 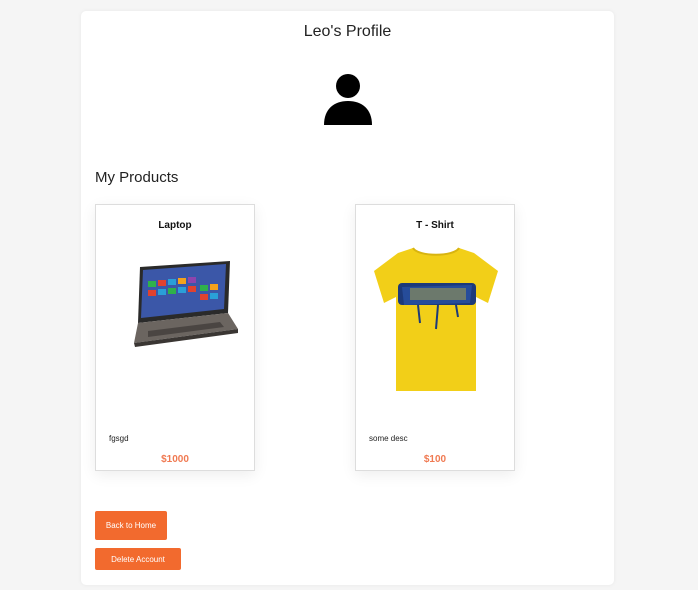 I want to click on page-title: Leo's Profile, so click(x=347, y=31).